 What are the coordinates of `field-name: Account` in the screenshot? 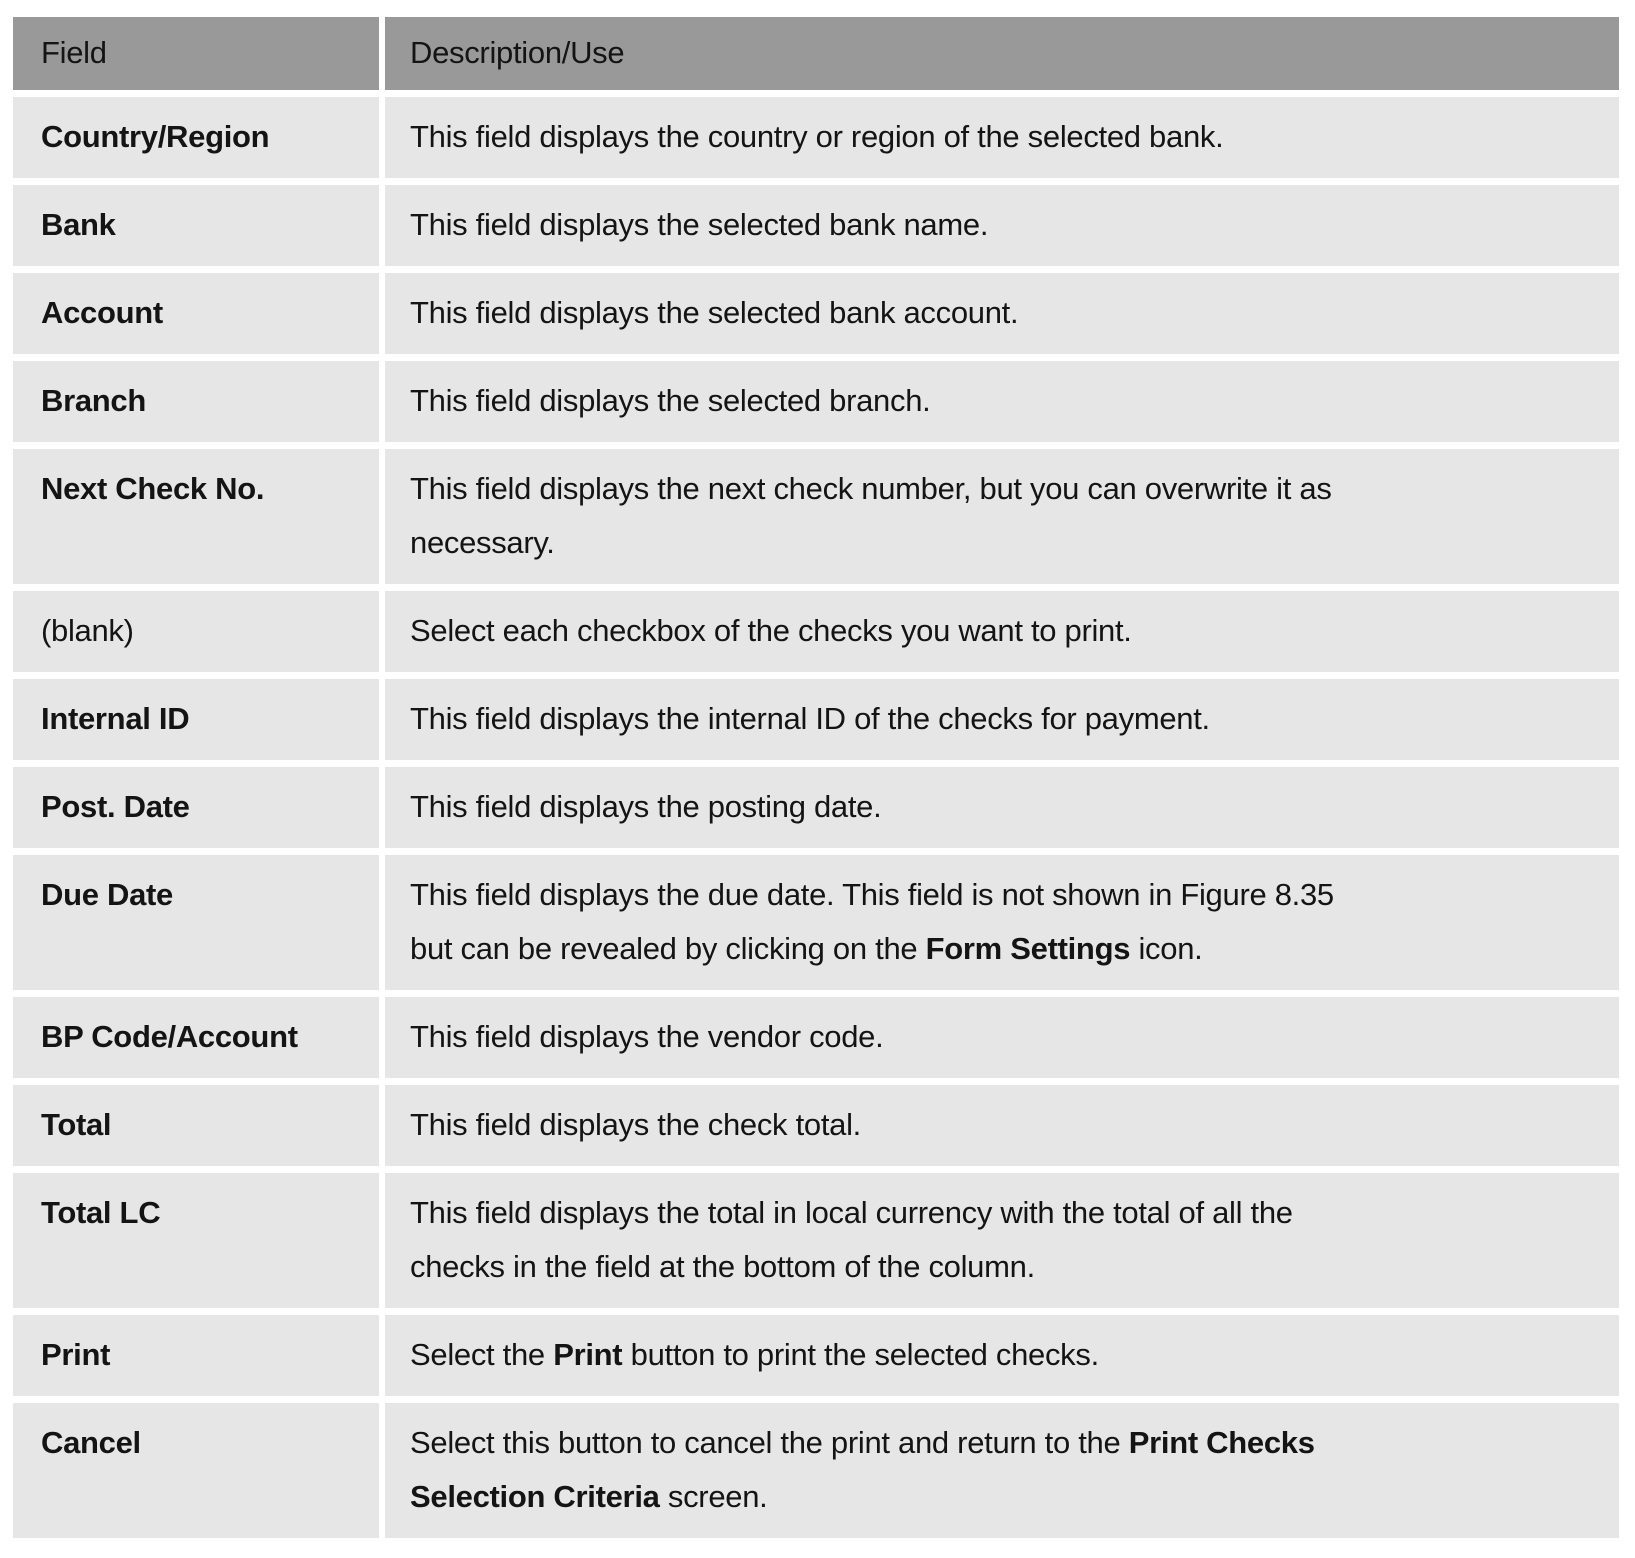 It's located at (102, 312).